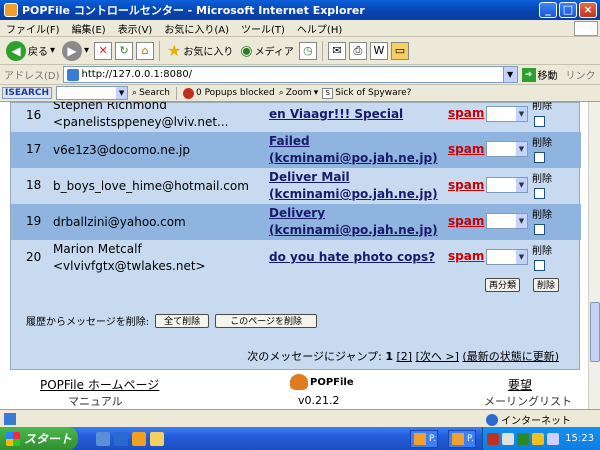 The image size is (600, 450). Describe the element at coordinates (319, 28) in the screenshot. I see `menu-help: ヘルプ(H)` at that location.